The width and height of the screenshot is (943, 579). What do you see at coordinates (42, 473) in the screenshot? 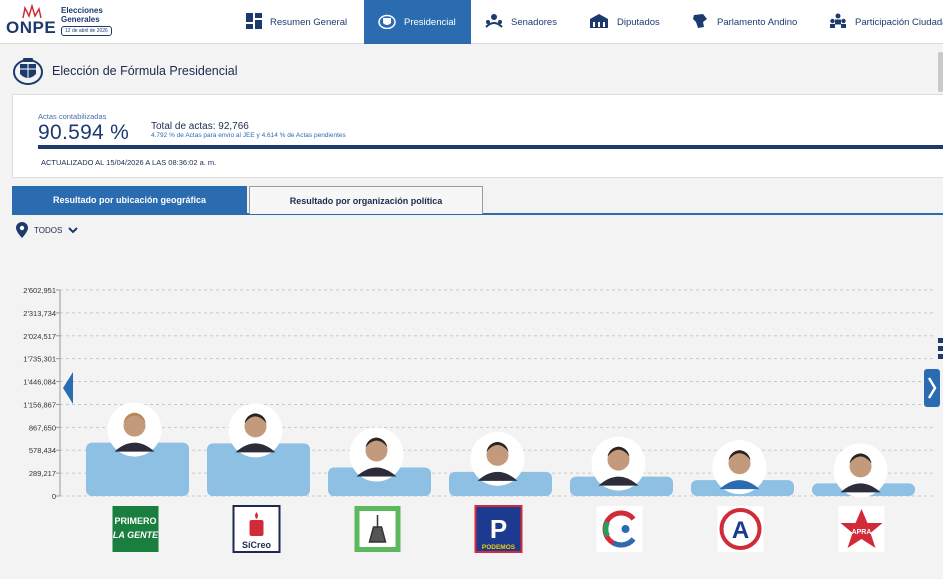
I see `y-tick-label: 289,217` at bounding box center [42, 473].